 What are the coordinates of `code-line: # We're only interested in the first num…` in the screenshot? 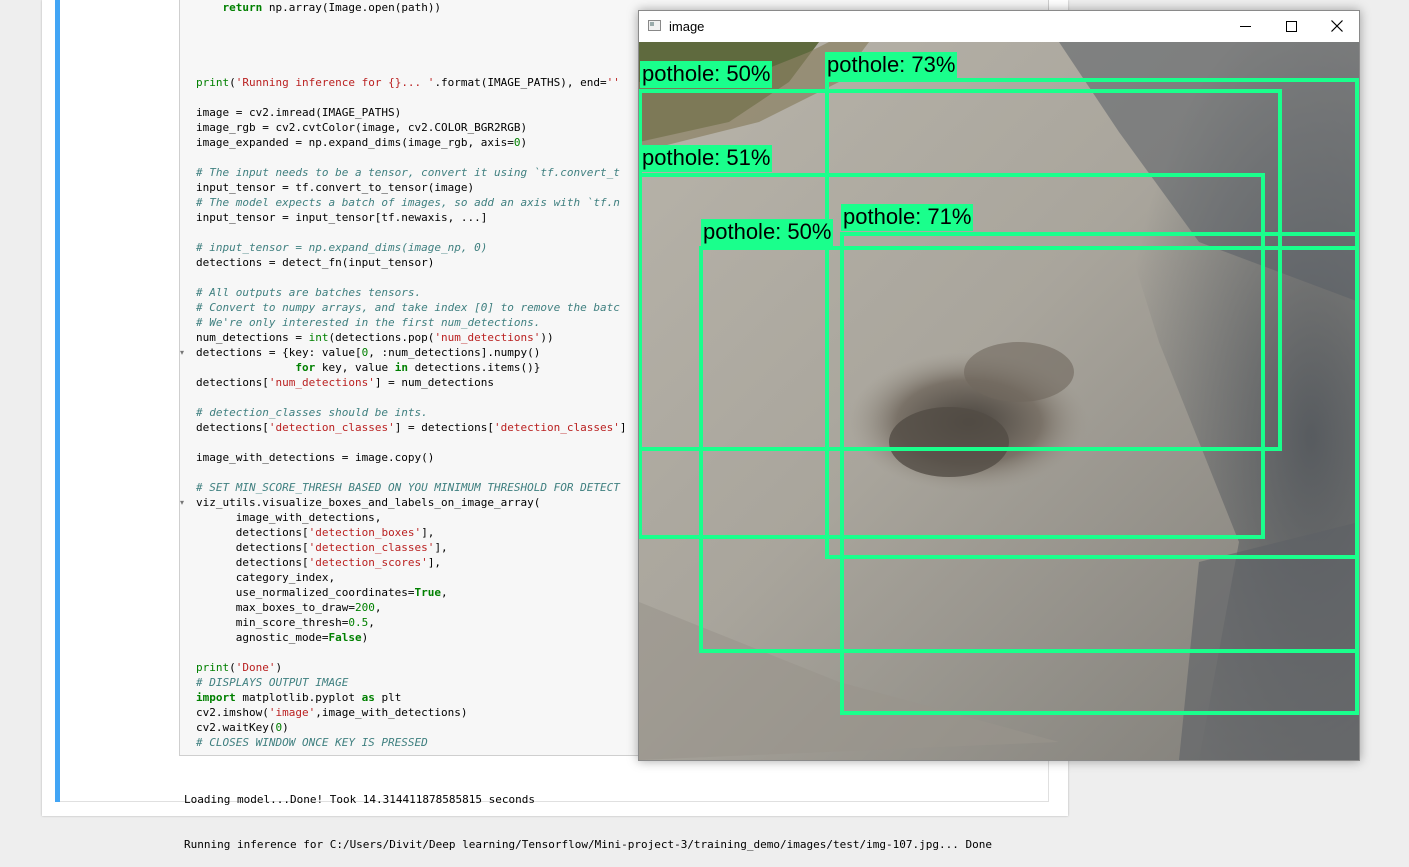 It's located at (368, 322).